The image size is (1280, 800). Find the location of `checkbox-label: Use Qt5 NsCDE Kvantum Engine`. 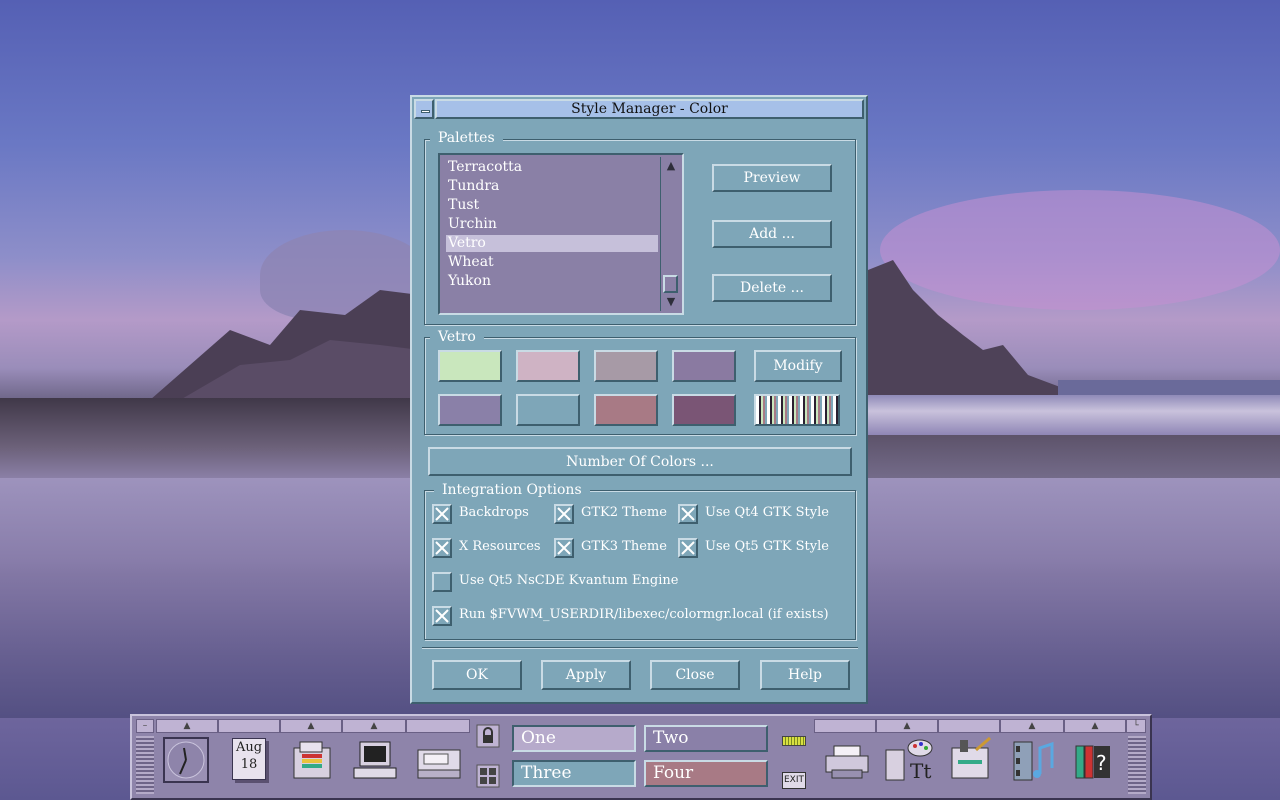

checkbox-label: Use Qt5 NsCDE Kvantum Engine is located at coordinates (569, 580).